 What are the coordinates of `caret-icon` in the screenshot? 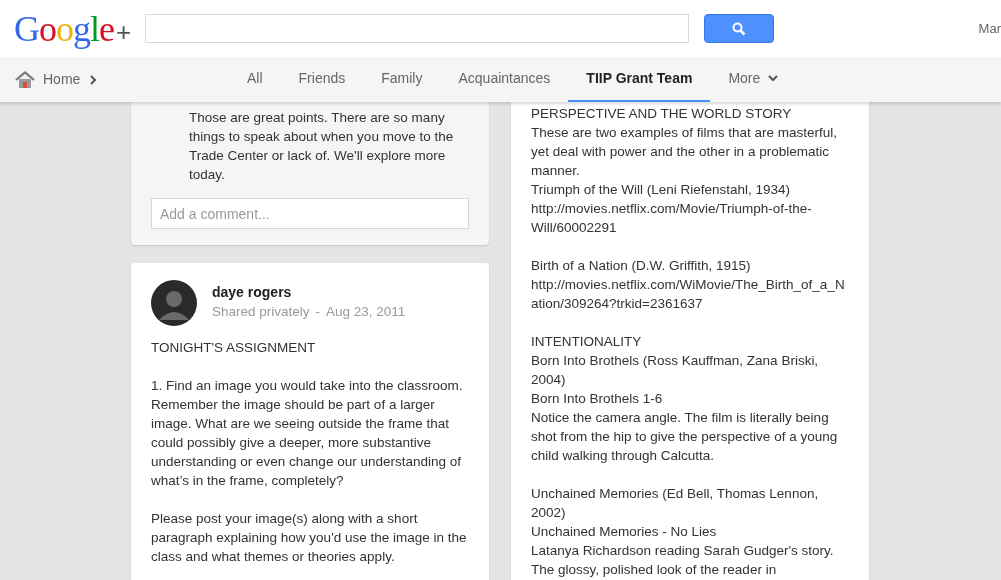 It's located at (773, 78).